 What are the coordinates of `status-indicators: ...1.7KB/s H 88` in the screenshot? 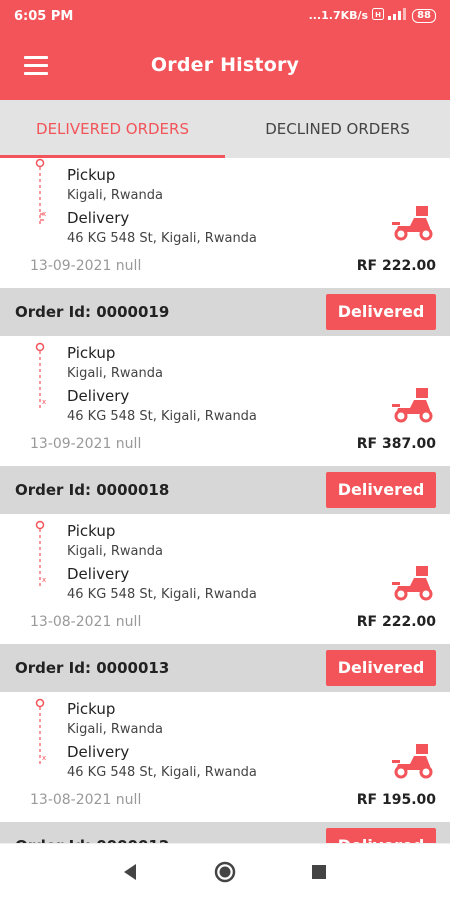 It's located at (372, 15).